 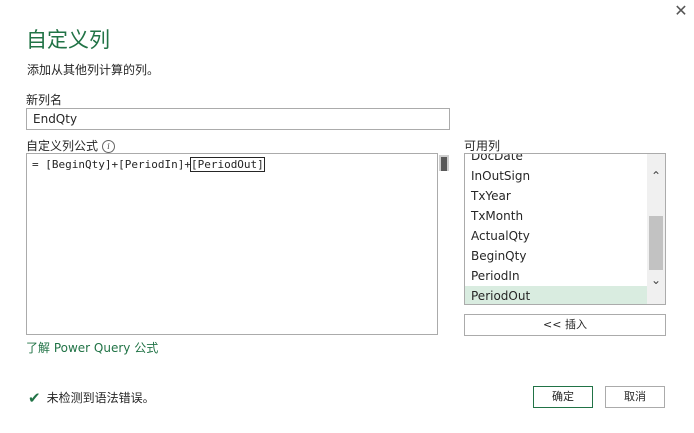 I want to click on list-item: TxYear, so click(x=556, y=196).